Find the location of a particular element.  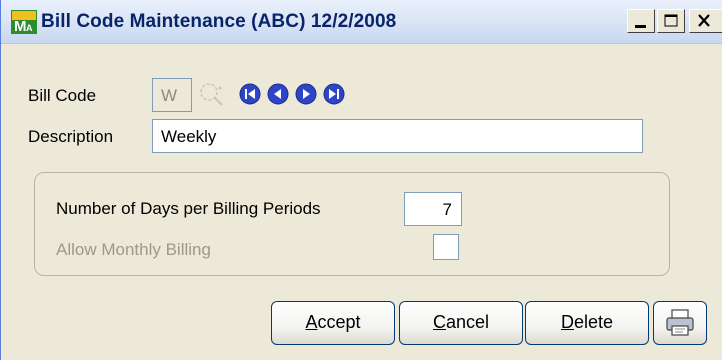

nav-last-icon is located at coordinates (334, 94).